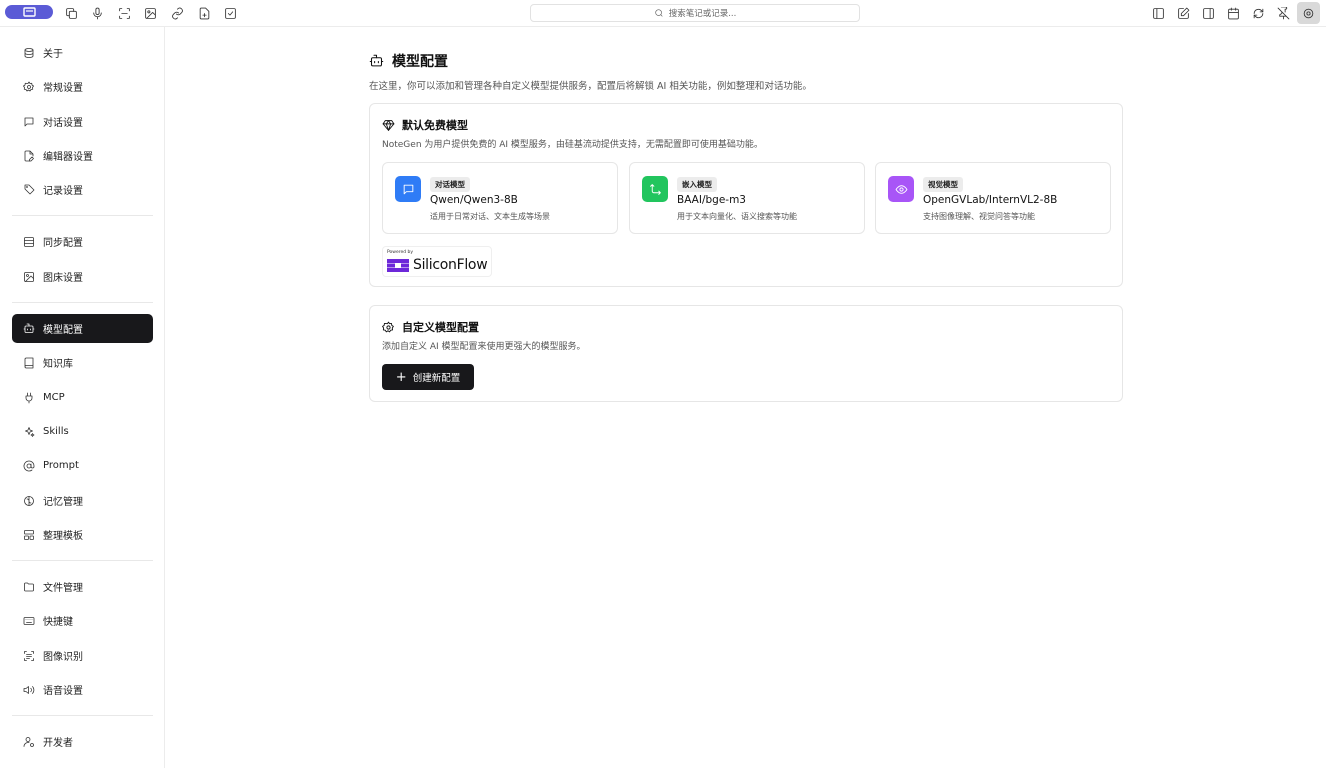  What do you see at coordinates (63, 536) in the screenshot?
I see `sidebar-item-label: 整理模板` at bounding box center [63, 536].